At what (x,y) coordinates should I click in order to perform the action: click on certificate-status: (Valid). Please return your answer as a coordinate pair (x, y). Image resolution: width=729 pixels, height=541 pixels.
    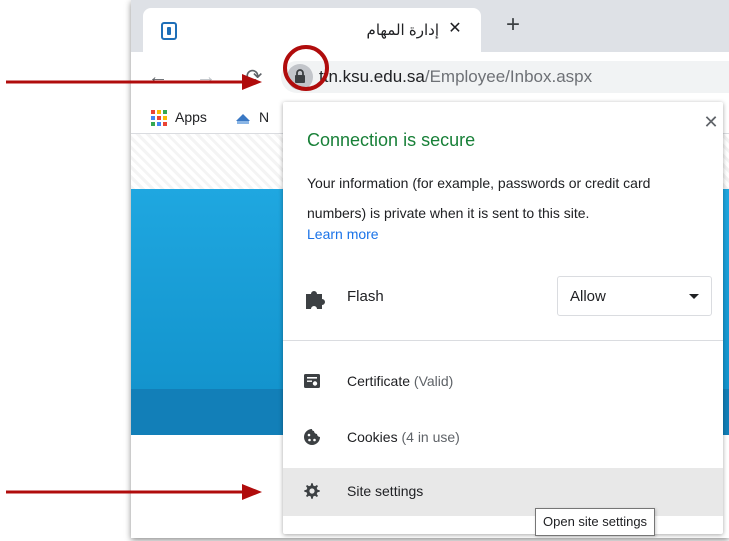
    Looking at the image, I should click on (433, 381).